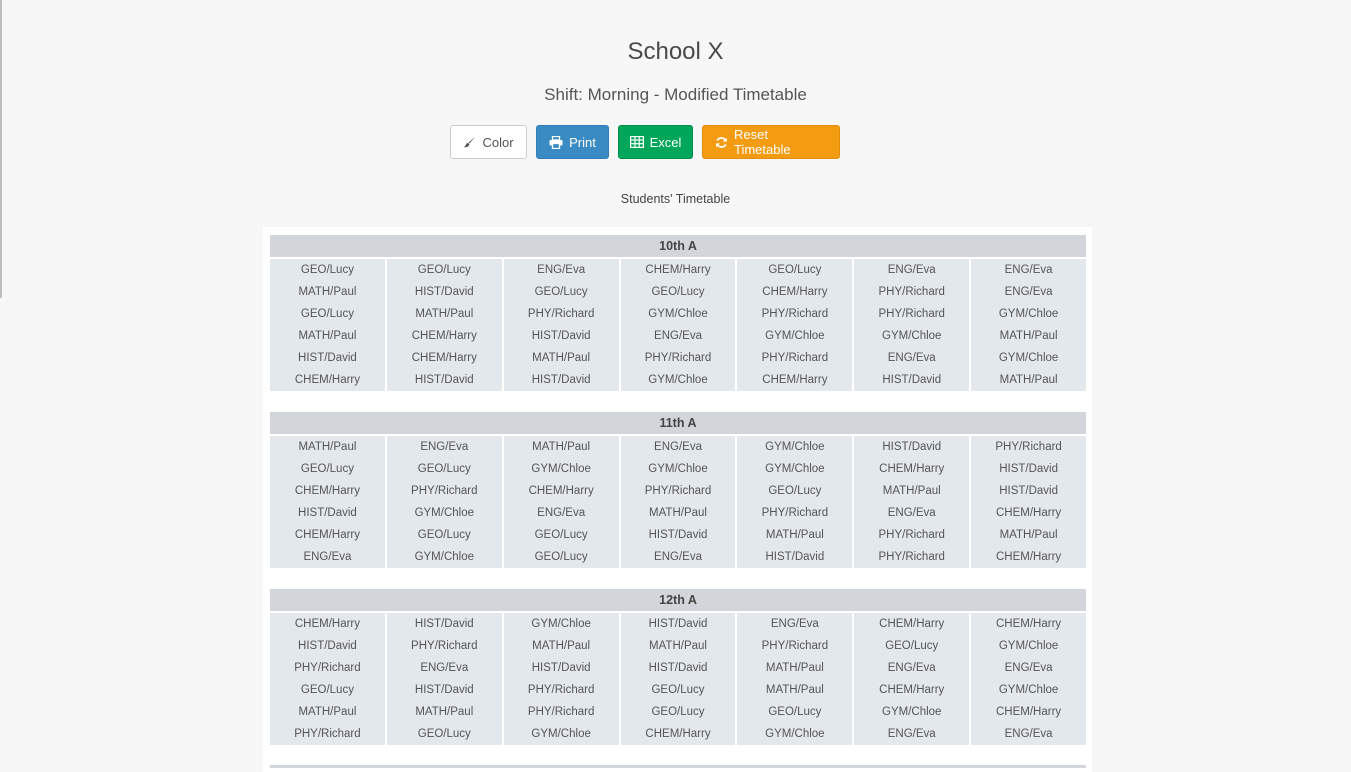 Image resolution: width=1351 pixels, height=772 pixels. Describe the element at coordinates (488, 142) in the screenshot. I see `color-button: Color` at that location.